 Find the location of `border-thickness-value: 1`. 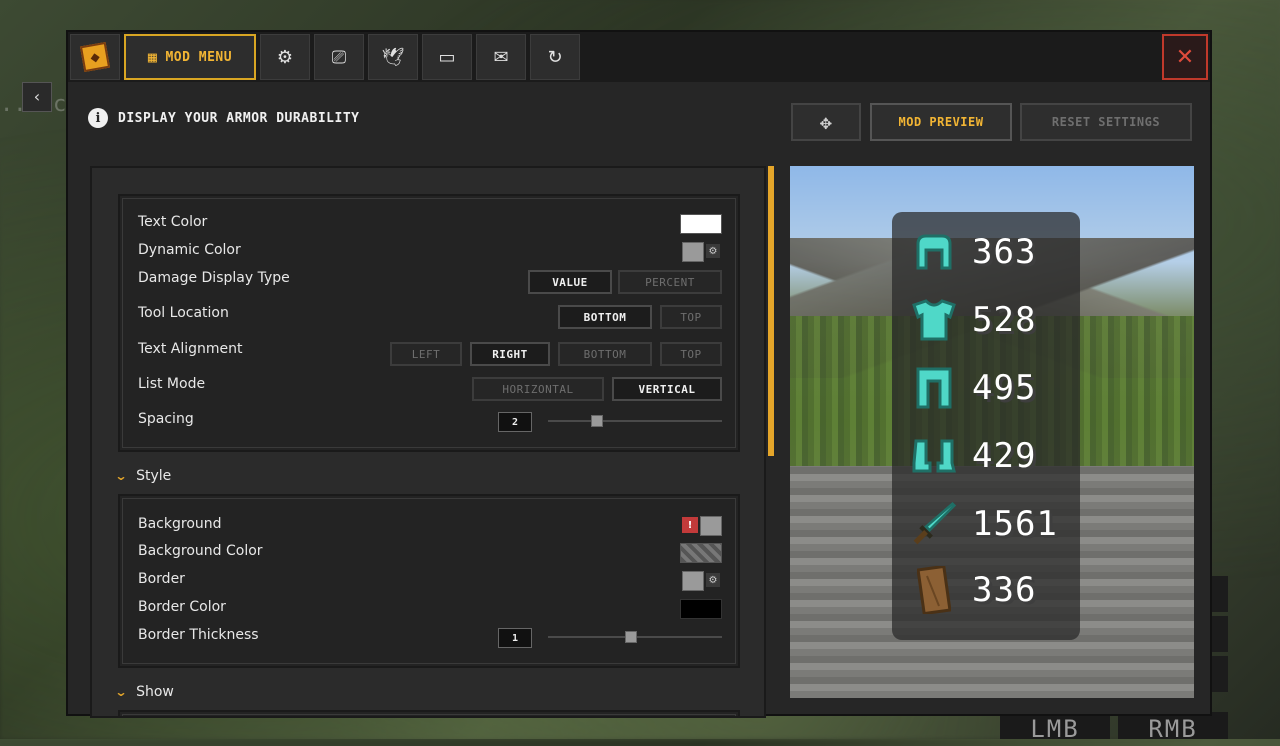

border-thickness-value: 1 is located at coordinates (515, 638).